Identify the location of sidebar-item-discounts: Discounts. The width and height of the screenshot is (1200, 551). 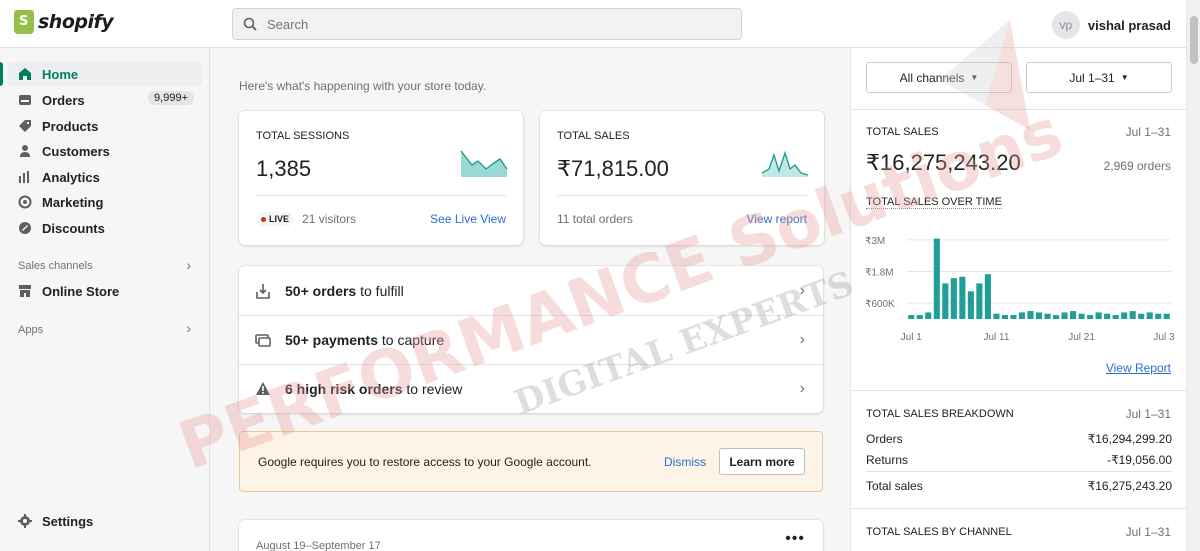
(105, 228).